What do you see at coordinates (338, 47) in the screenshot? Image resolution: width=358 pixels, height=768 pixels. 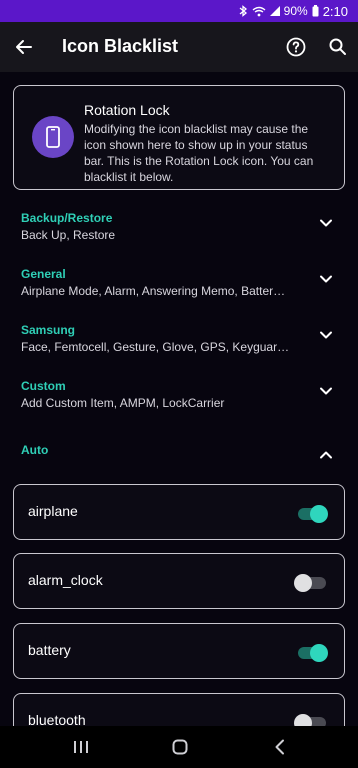 I see `search-icon` at bounding box center [338, 47].